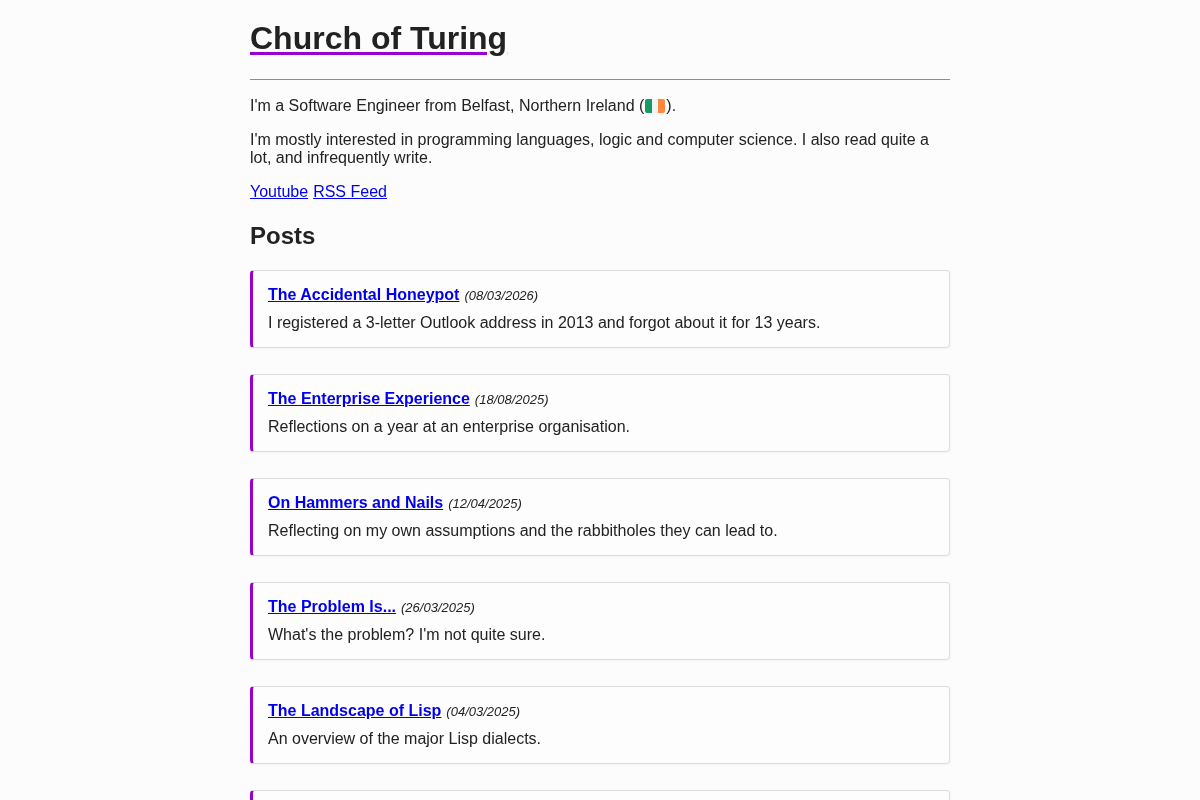  I want to click on post-summary: An overview of the major Lisp dialects., so click(405, 739).